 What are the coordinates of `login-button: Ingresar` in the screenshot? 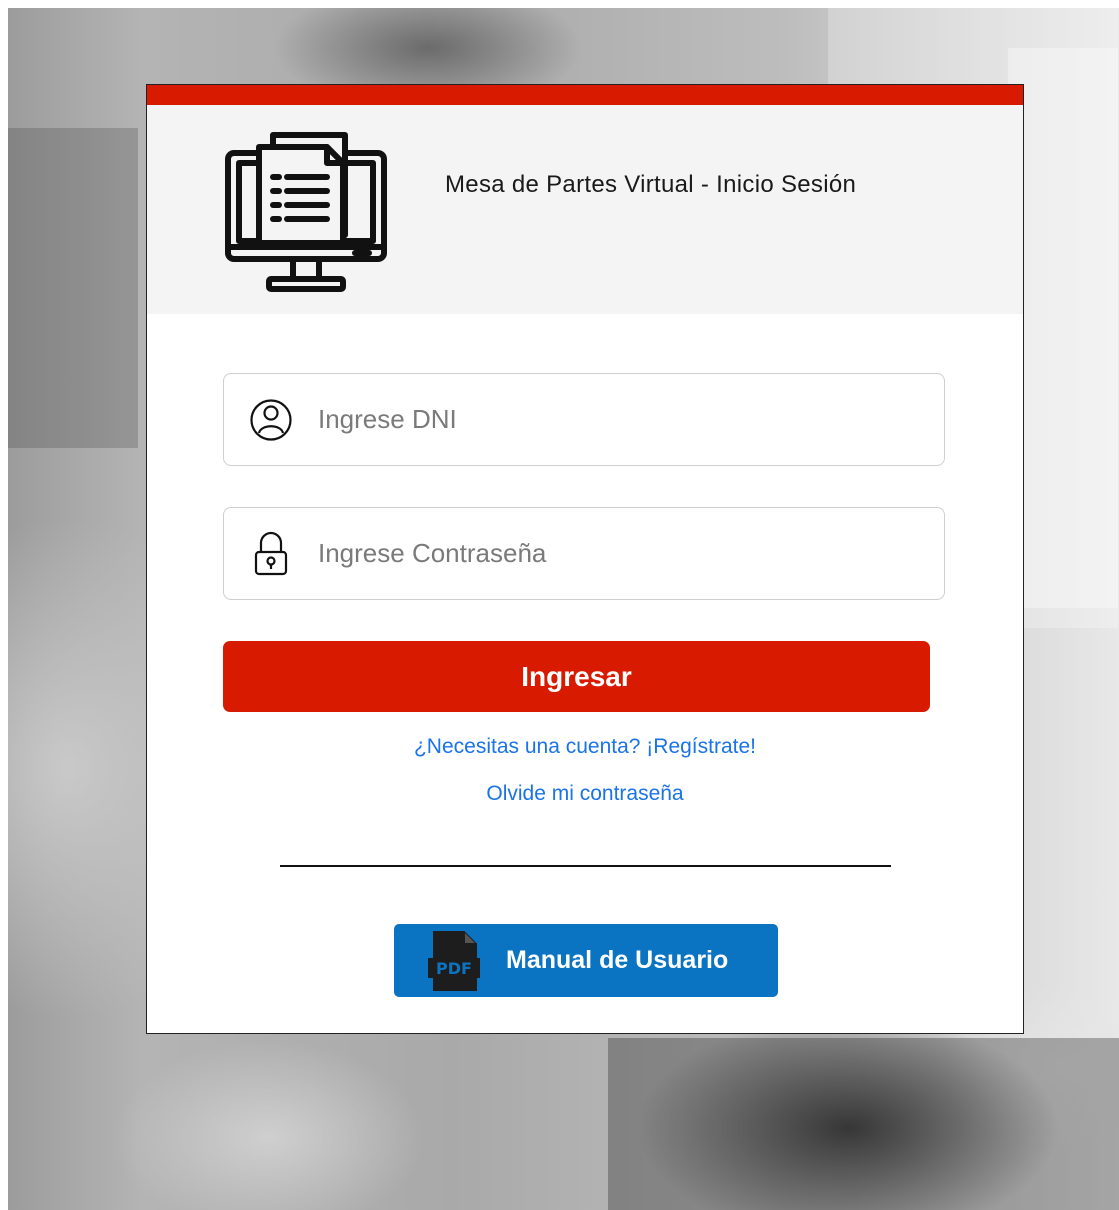 It's located at (576, 676).